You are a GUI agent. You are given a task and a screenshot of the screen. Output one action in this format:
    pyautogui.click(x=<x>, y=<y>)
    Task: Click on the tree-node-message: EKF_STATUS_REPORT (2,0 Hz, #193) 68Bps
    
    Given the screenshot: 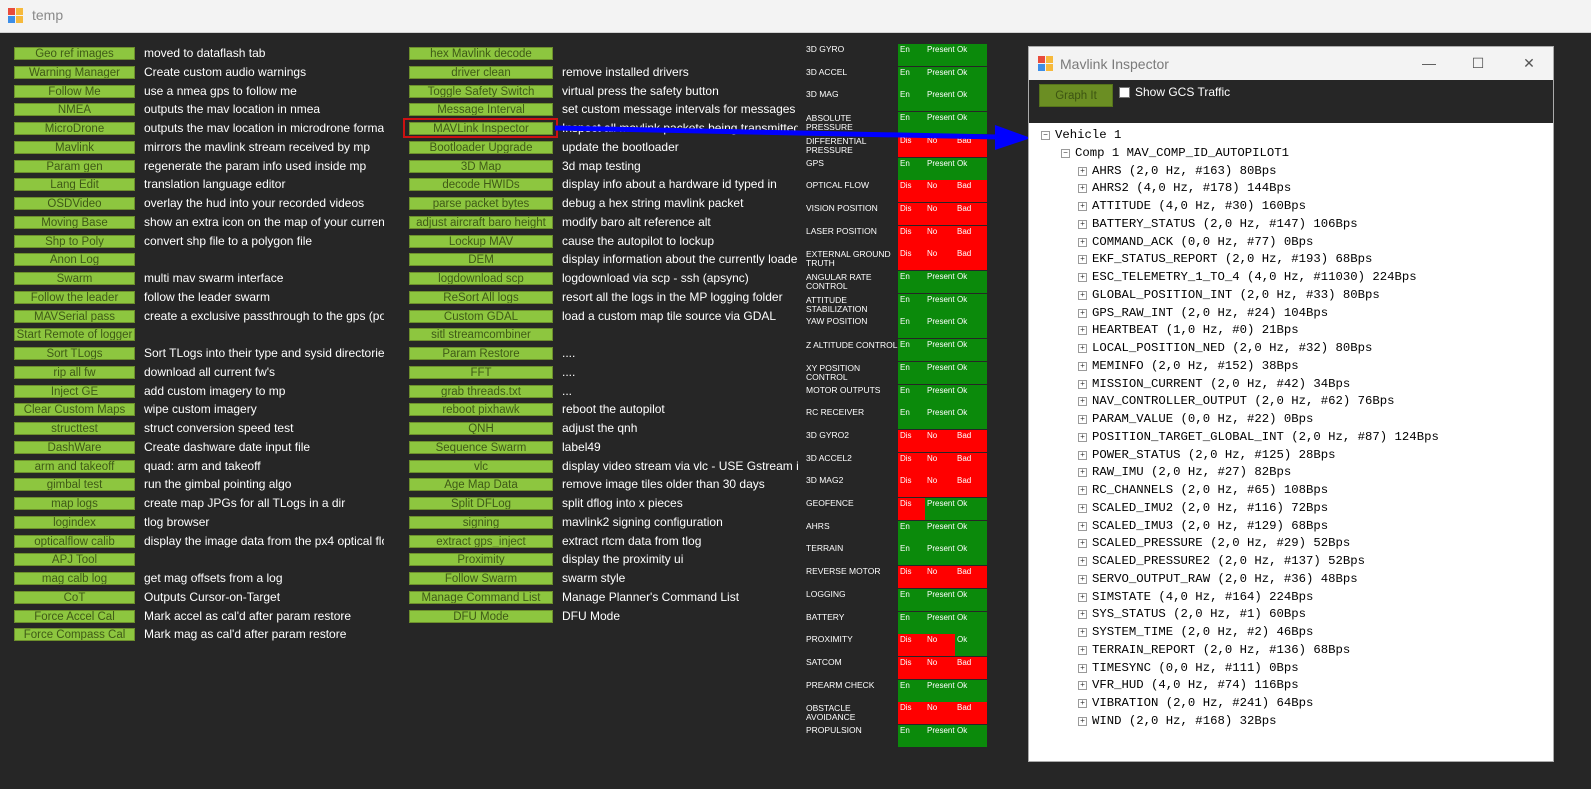 What is the action you would take?
    pyautogui.click(x=1232, y=259)
    